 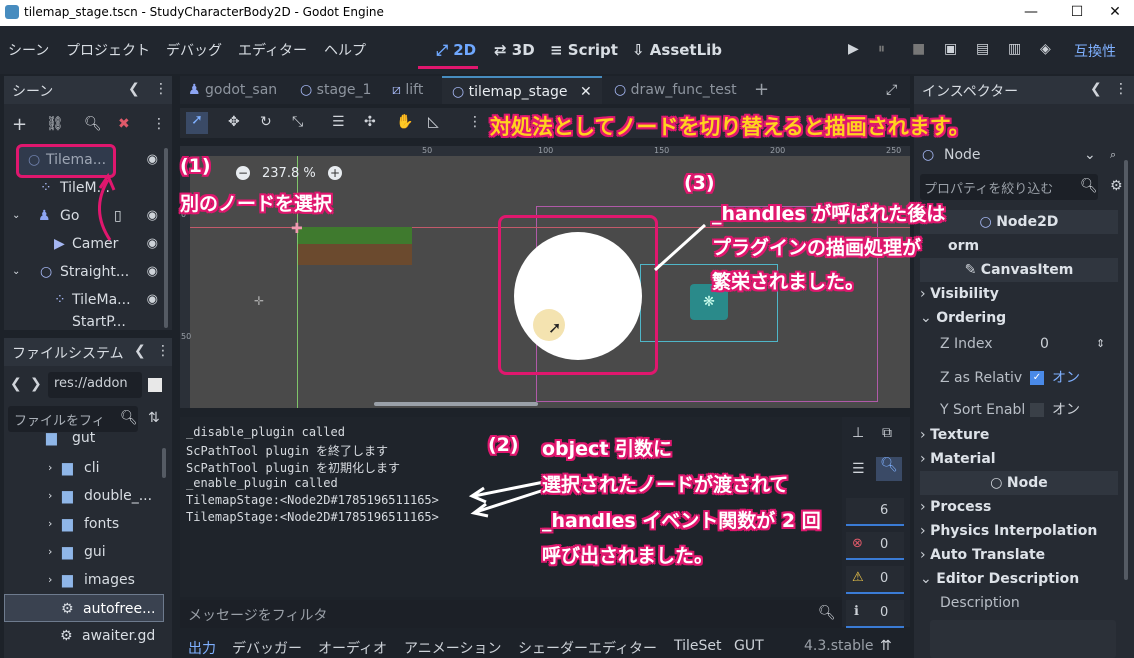 What do you see at coordinates (1019, 531) in the screenshot?
I see `group-physics-interpolation: › Physics Interpolation` at bounding box center [1019, 531].